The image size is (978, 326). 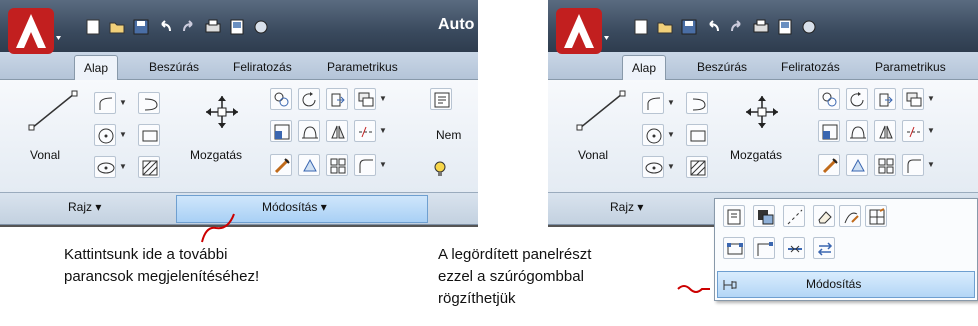 What do you see at coordinates (294, 207) in the screenshot?
I see `panel-modositas: Módosítás ▾` at bounding box center [294, 207].